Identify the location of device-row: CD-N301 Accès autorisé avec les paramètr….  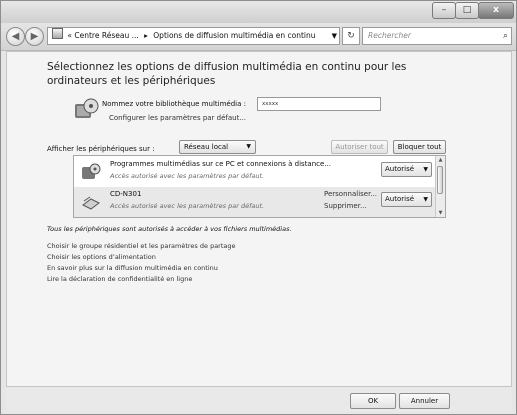
(255, 202).